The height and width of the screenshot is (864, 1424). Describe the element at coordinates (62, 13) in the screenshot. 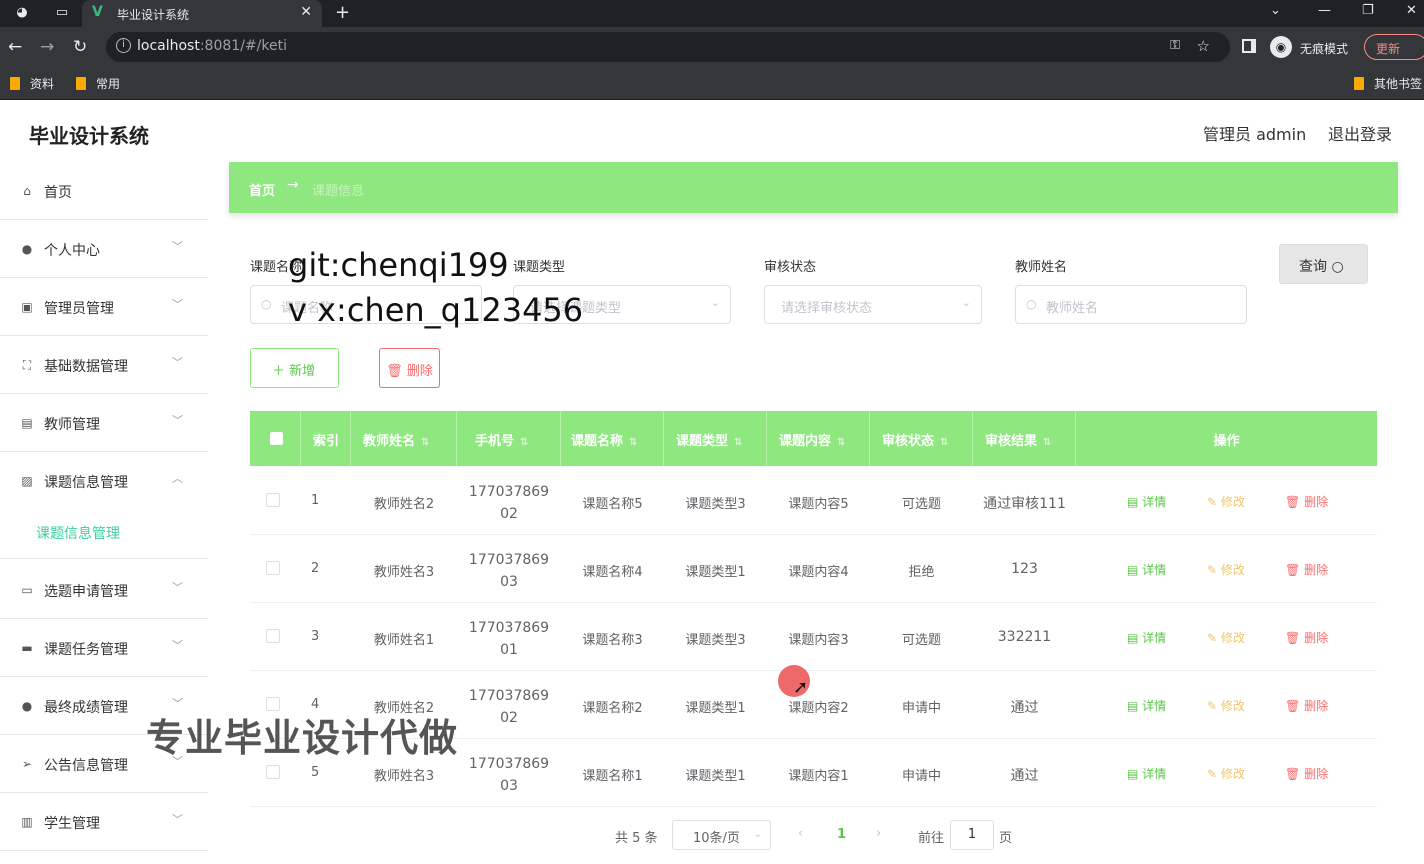

I see `tab-overview-icon: ▭` at that location.